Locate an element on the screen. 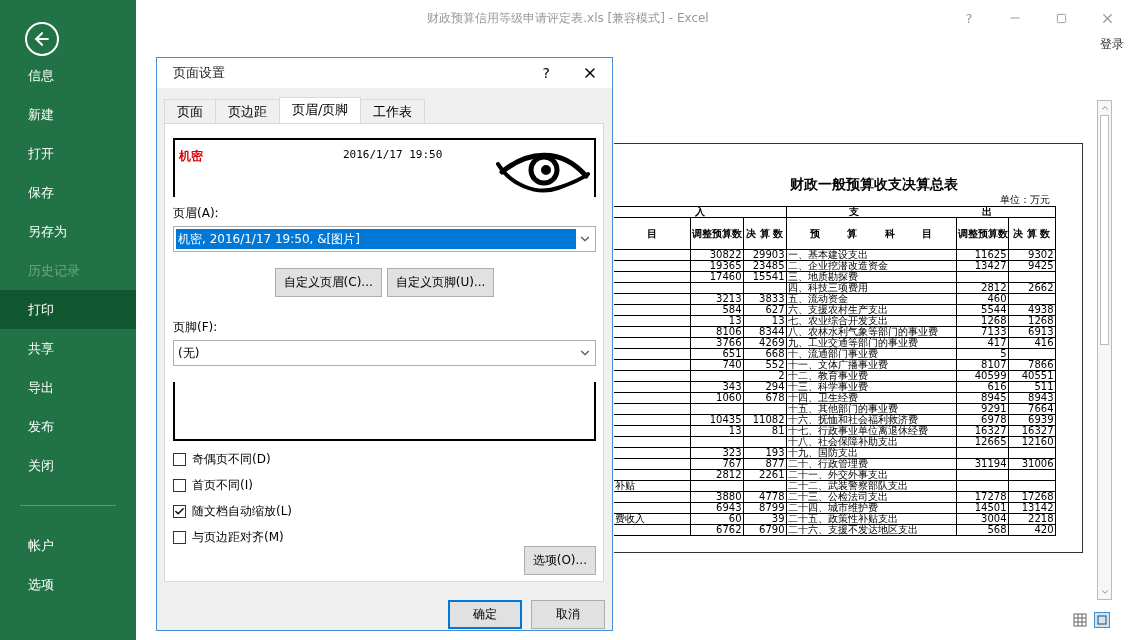 This screenshot has width=1136, height=640. table-cell: 二十四、城市维护费 is located at coordinates (871, 508).